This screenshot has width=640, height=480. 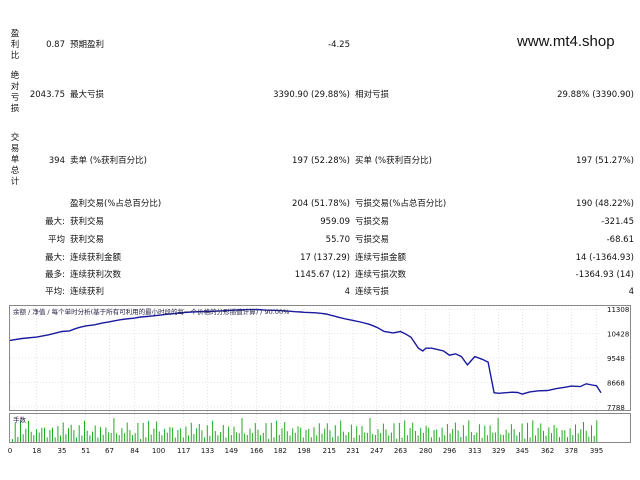 I want to click on profit-trades-label: 盈利交易(%占总百分比), so click(x=116, y=204).